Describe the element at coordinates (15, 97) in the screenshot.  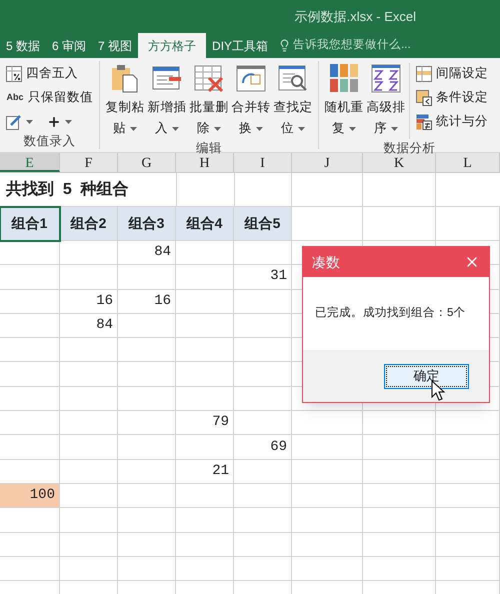
I see `abc-icon: Abc` at that location.